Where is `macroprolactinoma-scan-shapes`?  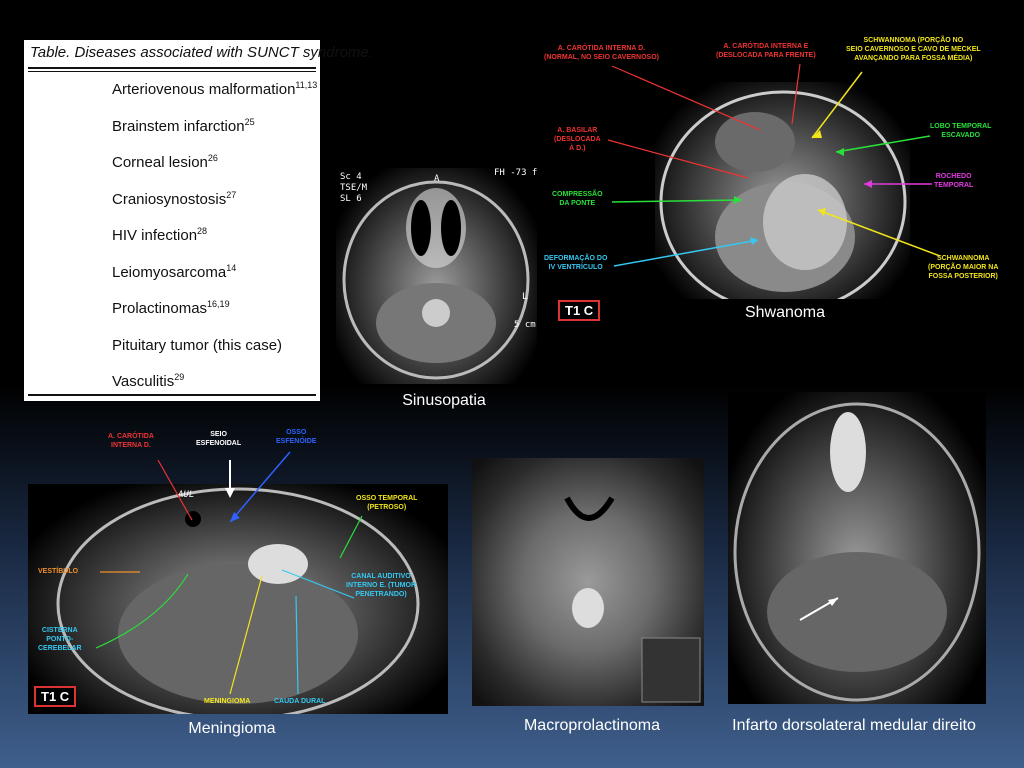
macroprolactinoma-scan-shapes is located at coordinates (632, 599).